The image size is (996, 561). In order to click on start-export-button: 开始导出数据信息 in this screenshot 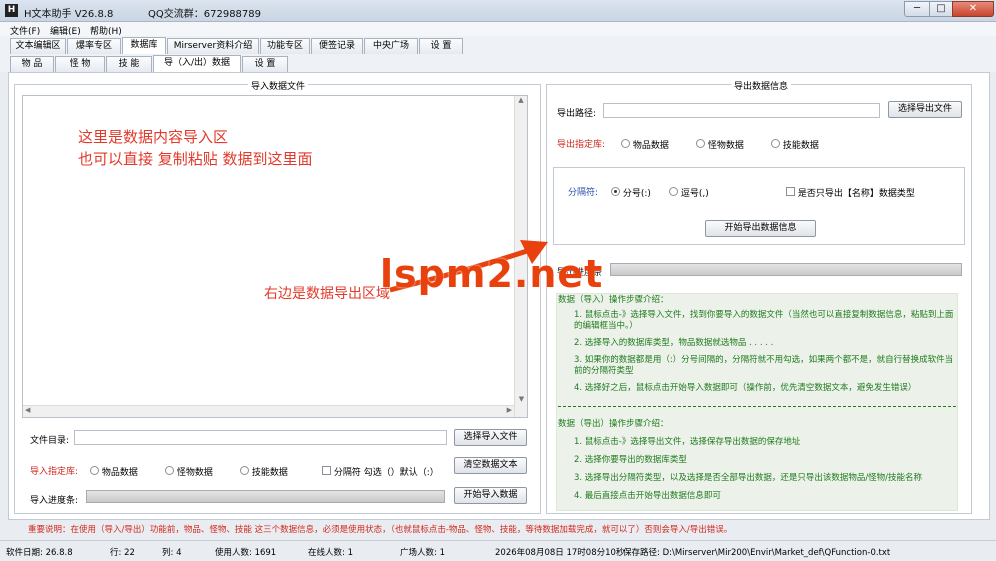, I will do `click(760, 228)`.